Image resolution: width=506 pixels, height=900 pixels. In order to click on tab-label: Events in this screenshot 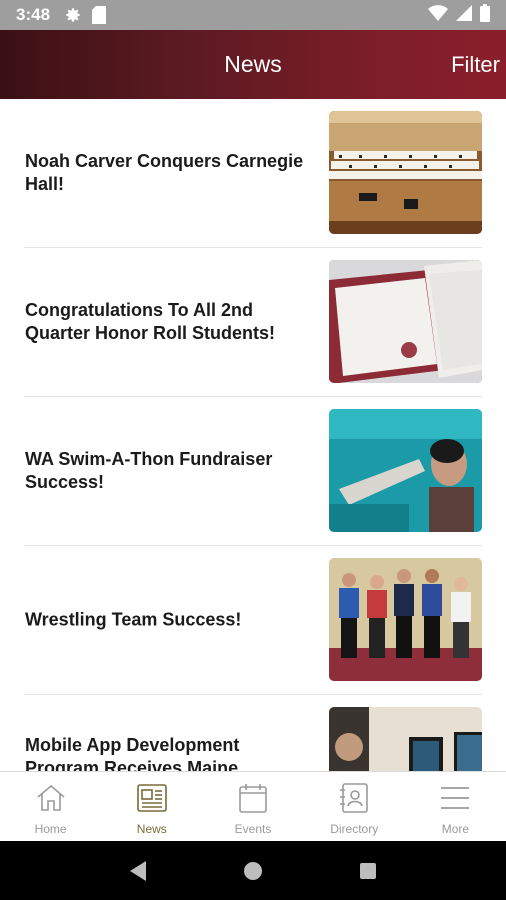, I will do `click(253, 829)`.